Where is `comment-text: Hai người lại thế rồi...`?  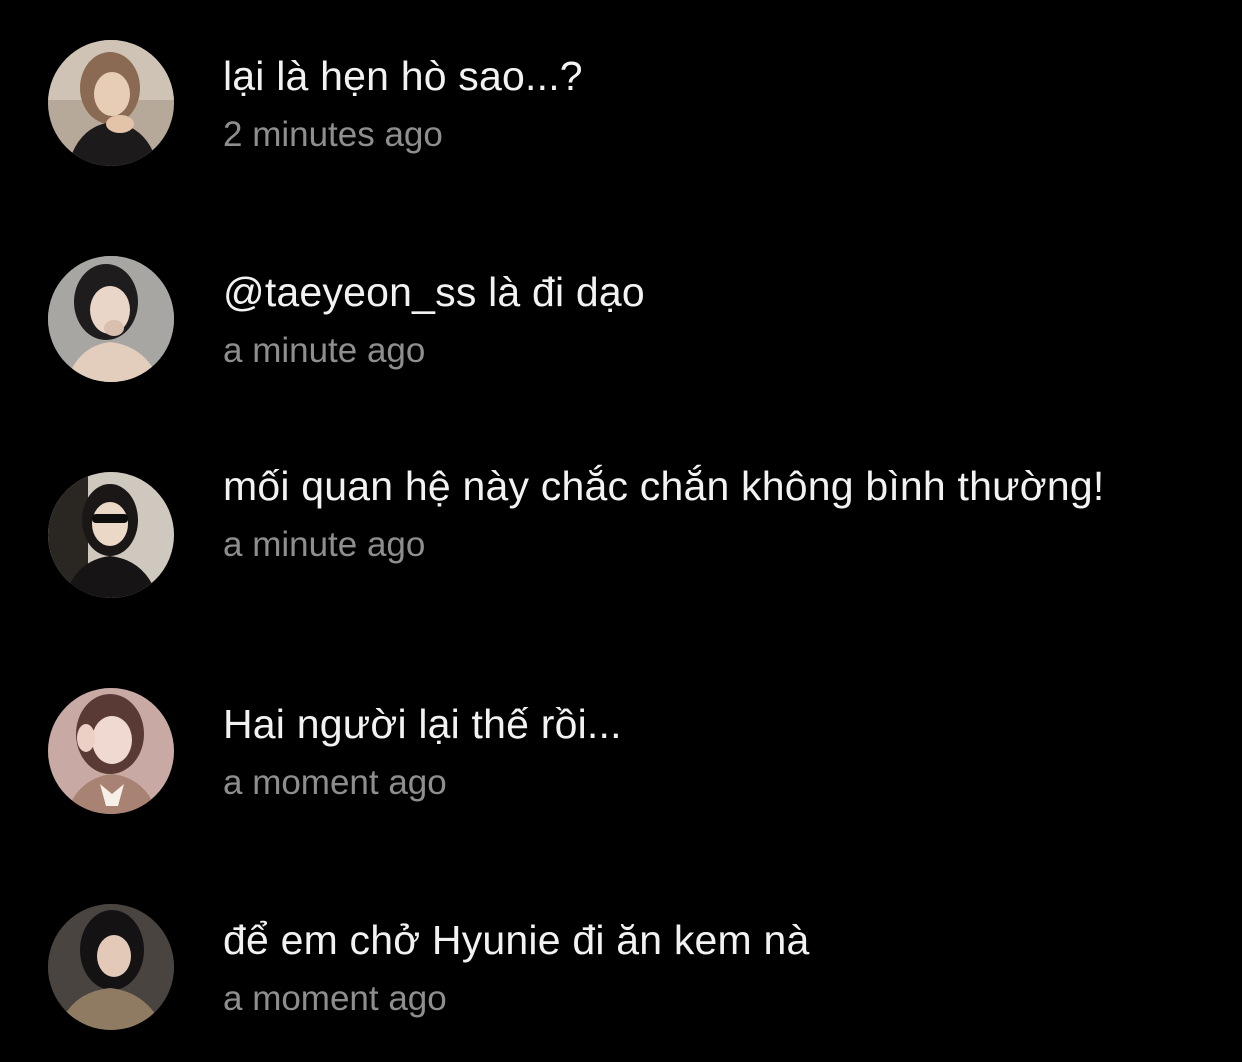
comment-text: Hai người lại thế rồi... is located at coordinates (422, 724).